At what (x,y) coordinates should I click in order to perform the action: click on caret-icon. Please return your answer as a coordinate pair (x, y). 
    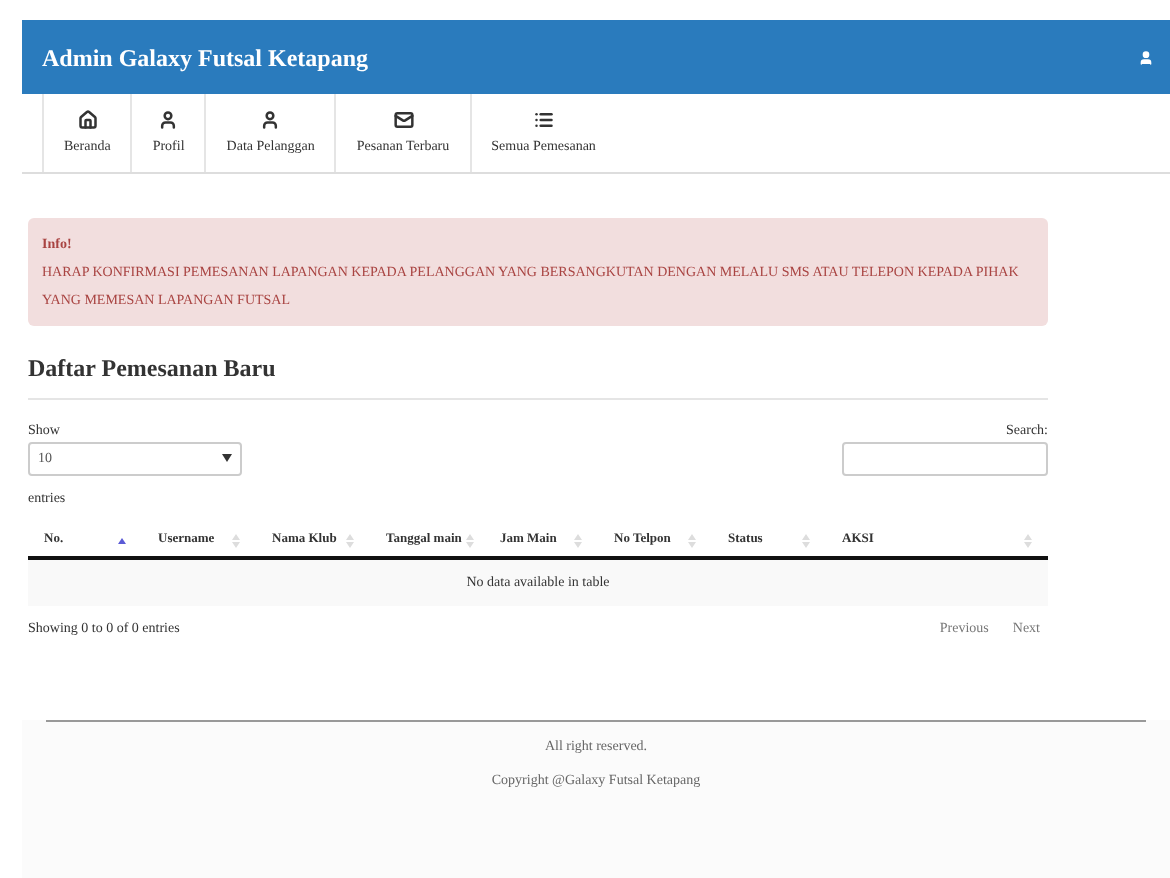
    Looking at the image, I should click on (227, 458).